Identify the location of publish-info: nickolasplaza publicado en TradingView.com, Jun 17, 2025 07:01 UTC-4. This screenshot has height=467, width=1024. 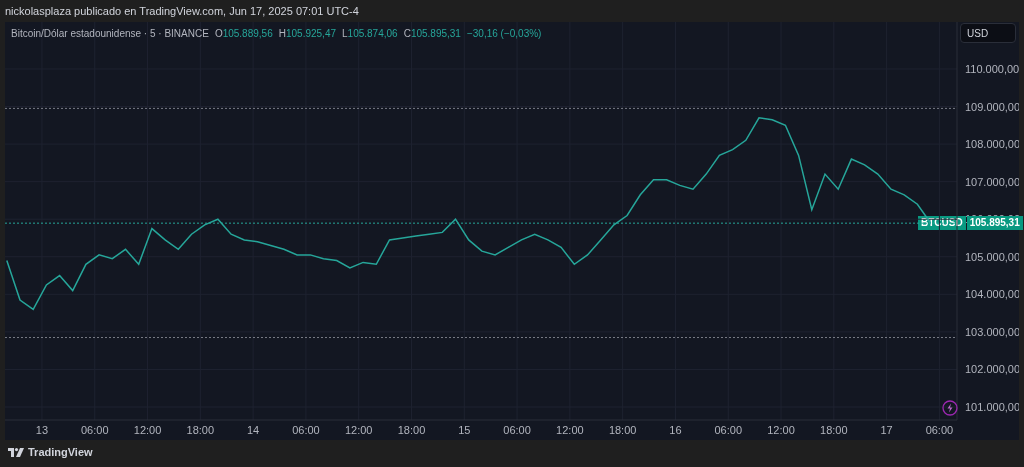
(182, 11).